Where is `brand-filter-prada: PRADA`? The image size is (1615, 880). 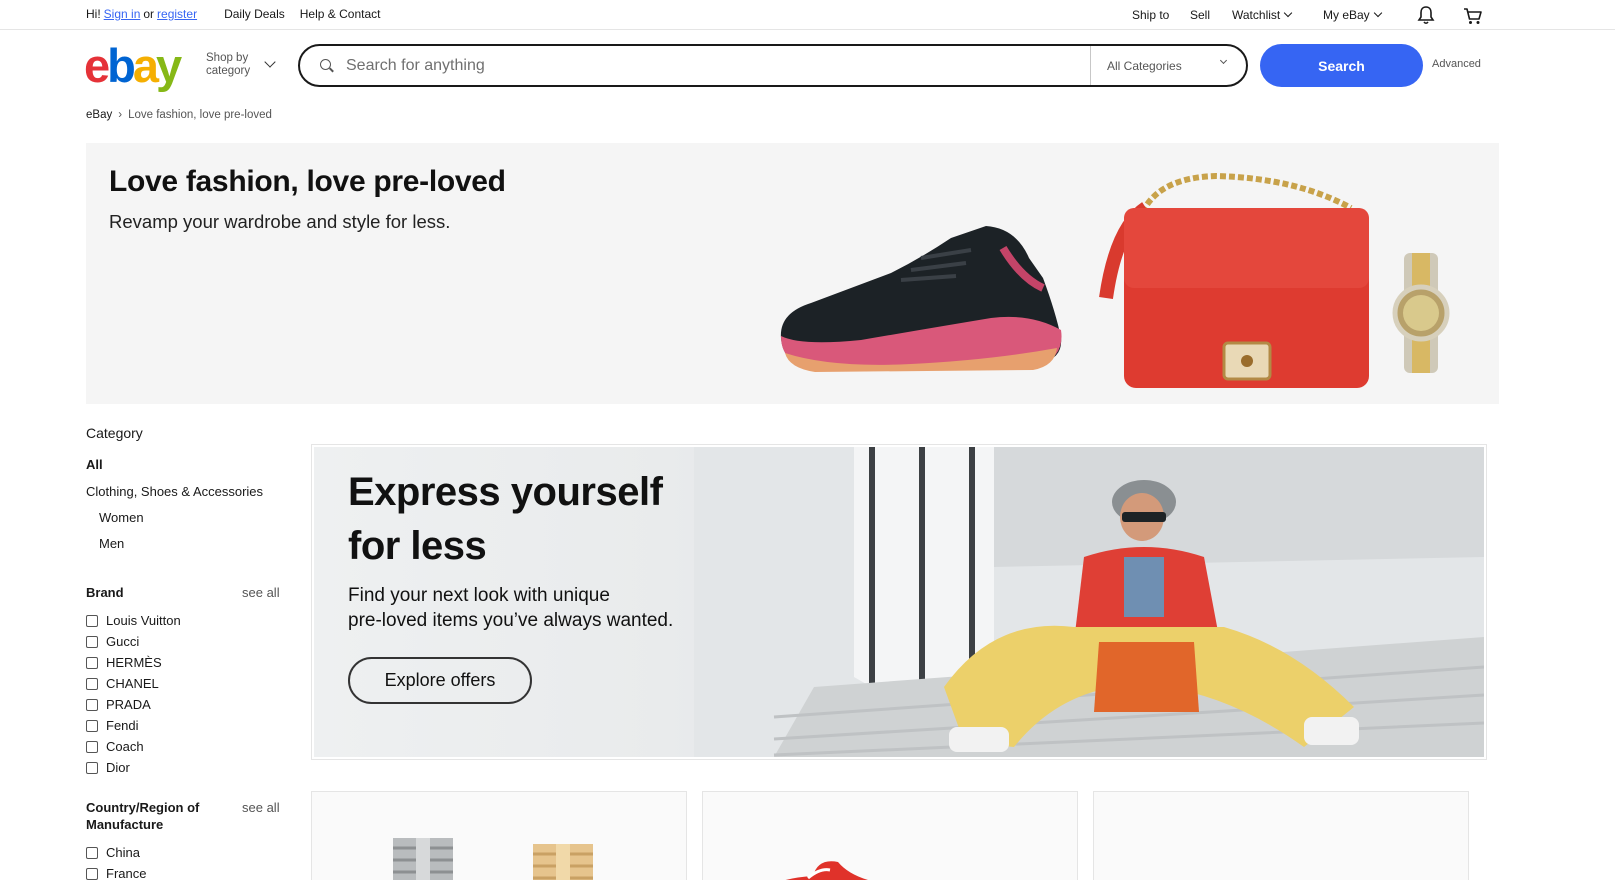 brand-filter-prada: PRADA is located at coordinates (118, 704).